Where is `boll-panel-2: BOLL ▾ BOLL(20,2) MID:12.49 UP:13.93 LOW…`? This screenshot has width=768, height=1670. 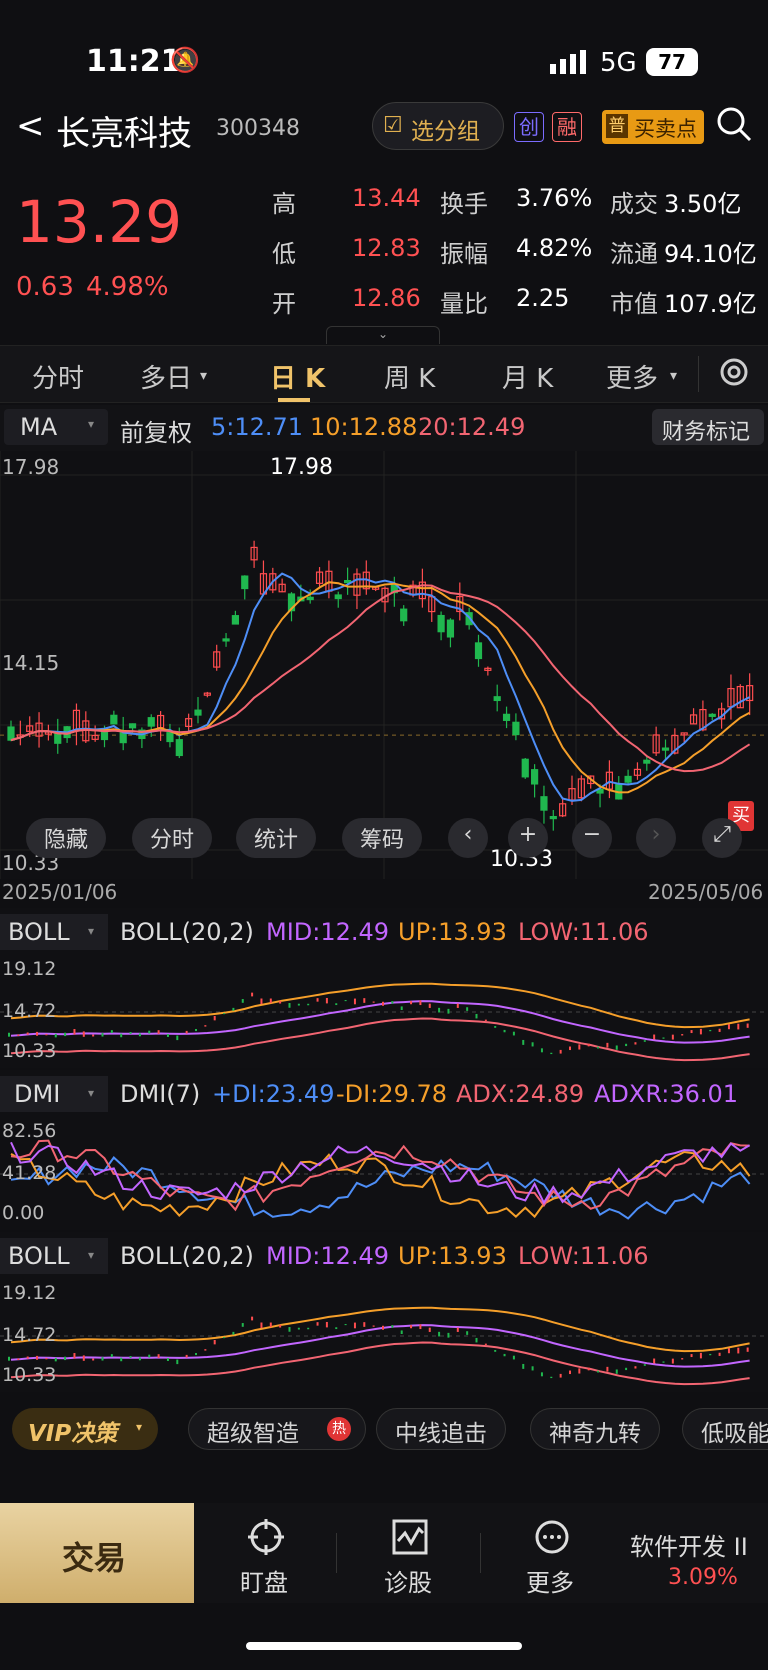 boll-panel-2: BOLL ▾ BOLL(20,2) MID:12.49 UP:13.93 LOW… is located at coordinates (384, 1312).